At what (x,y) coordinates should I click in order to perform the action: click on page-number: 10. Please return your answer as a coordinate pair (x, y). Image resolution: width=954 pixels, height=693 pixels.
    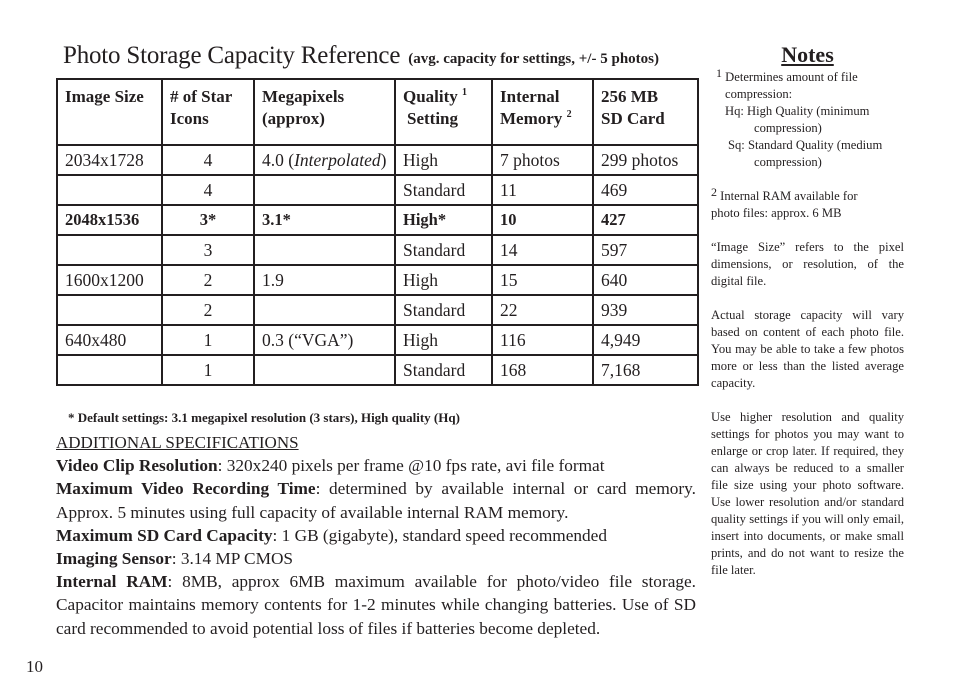
    Looking at the image, I should click on (34, 666).